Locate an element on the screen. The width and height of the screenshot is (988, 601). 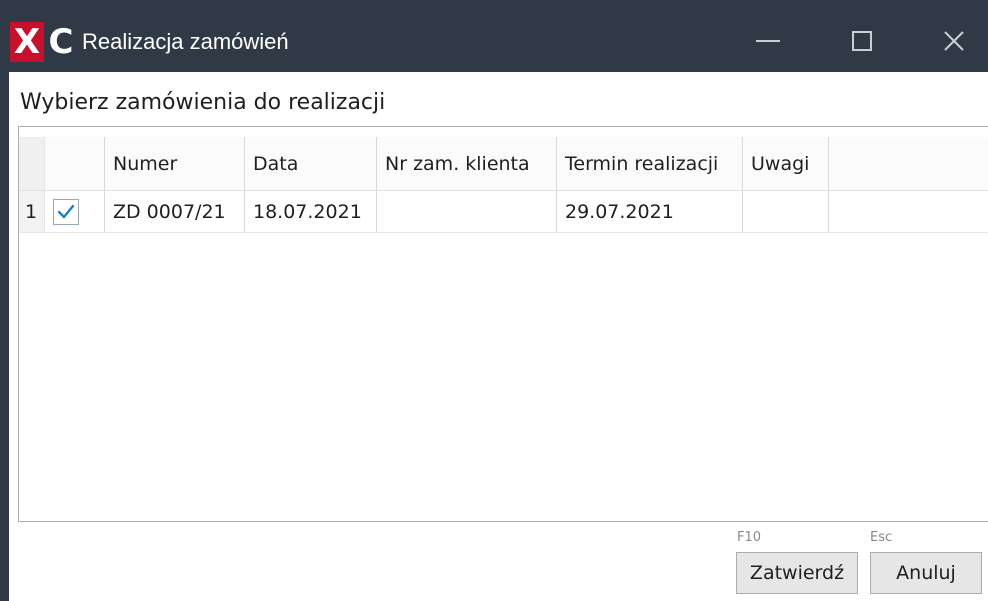
app-logo: X C is located at coordinates (44, 42).